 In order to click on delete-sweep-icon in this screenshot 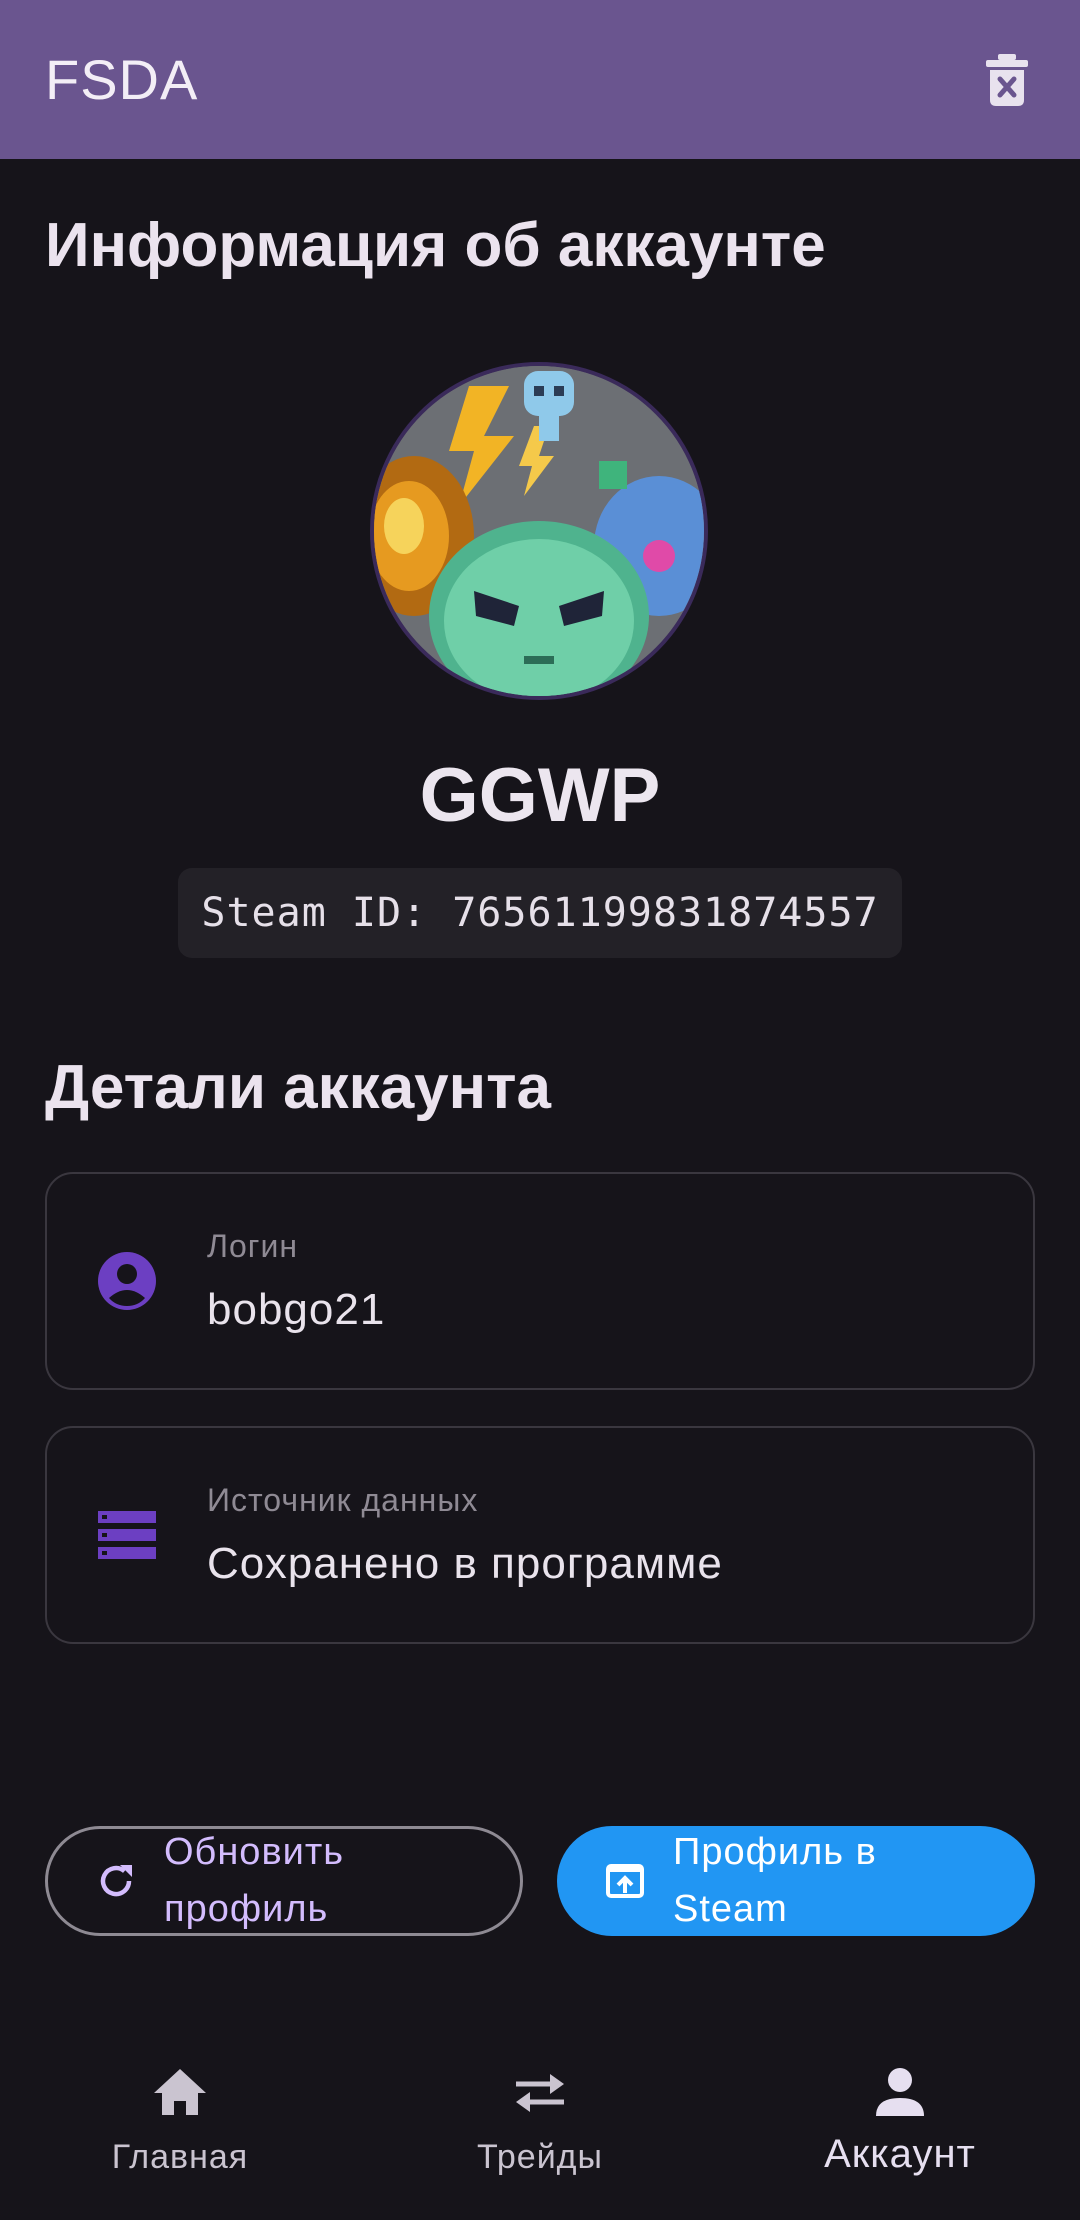, I will do `click(1007, 79)`.